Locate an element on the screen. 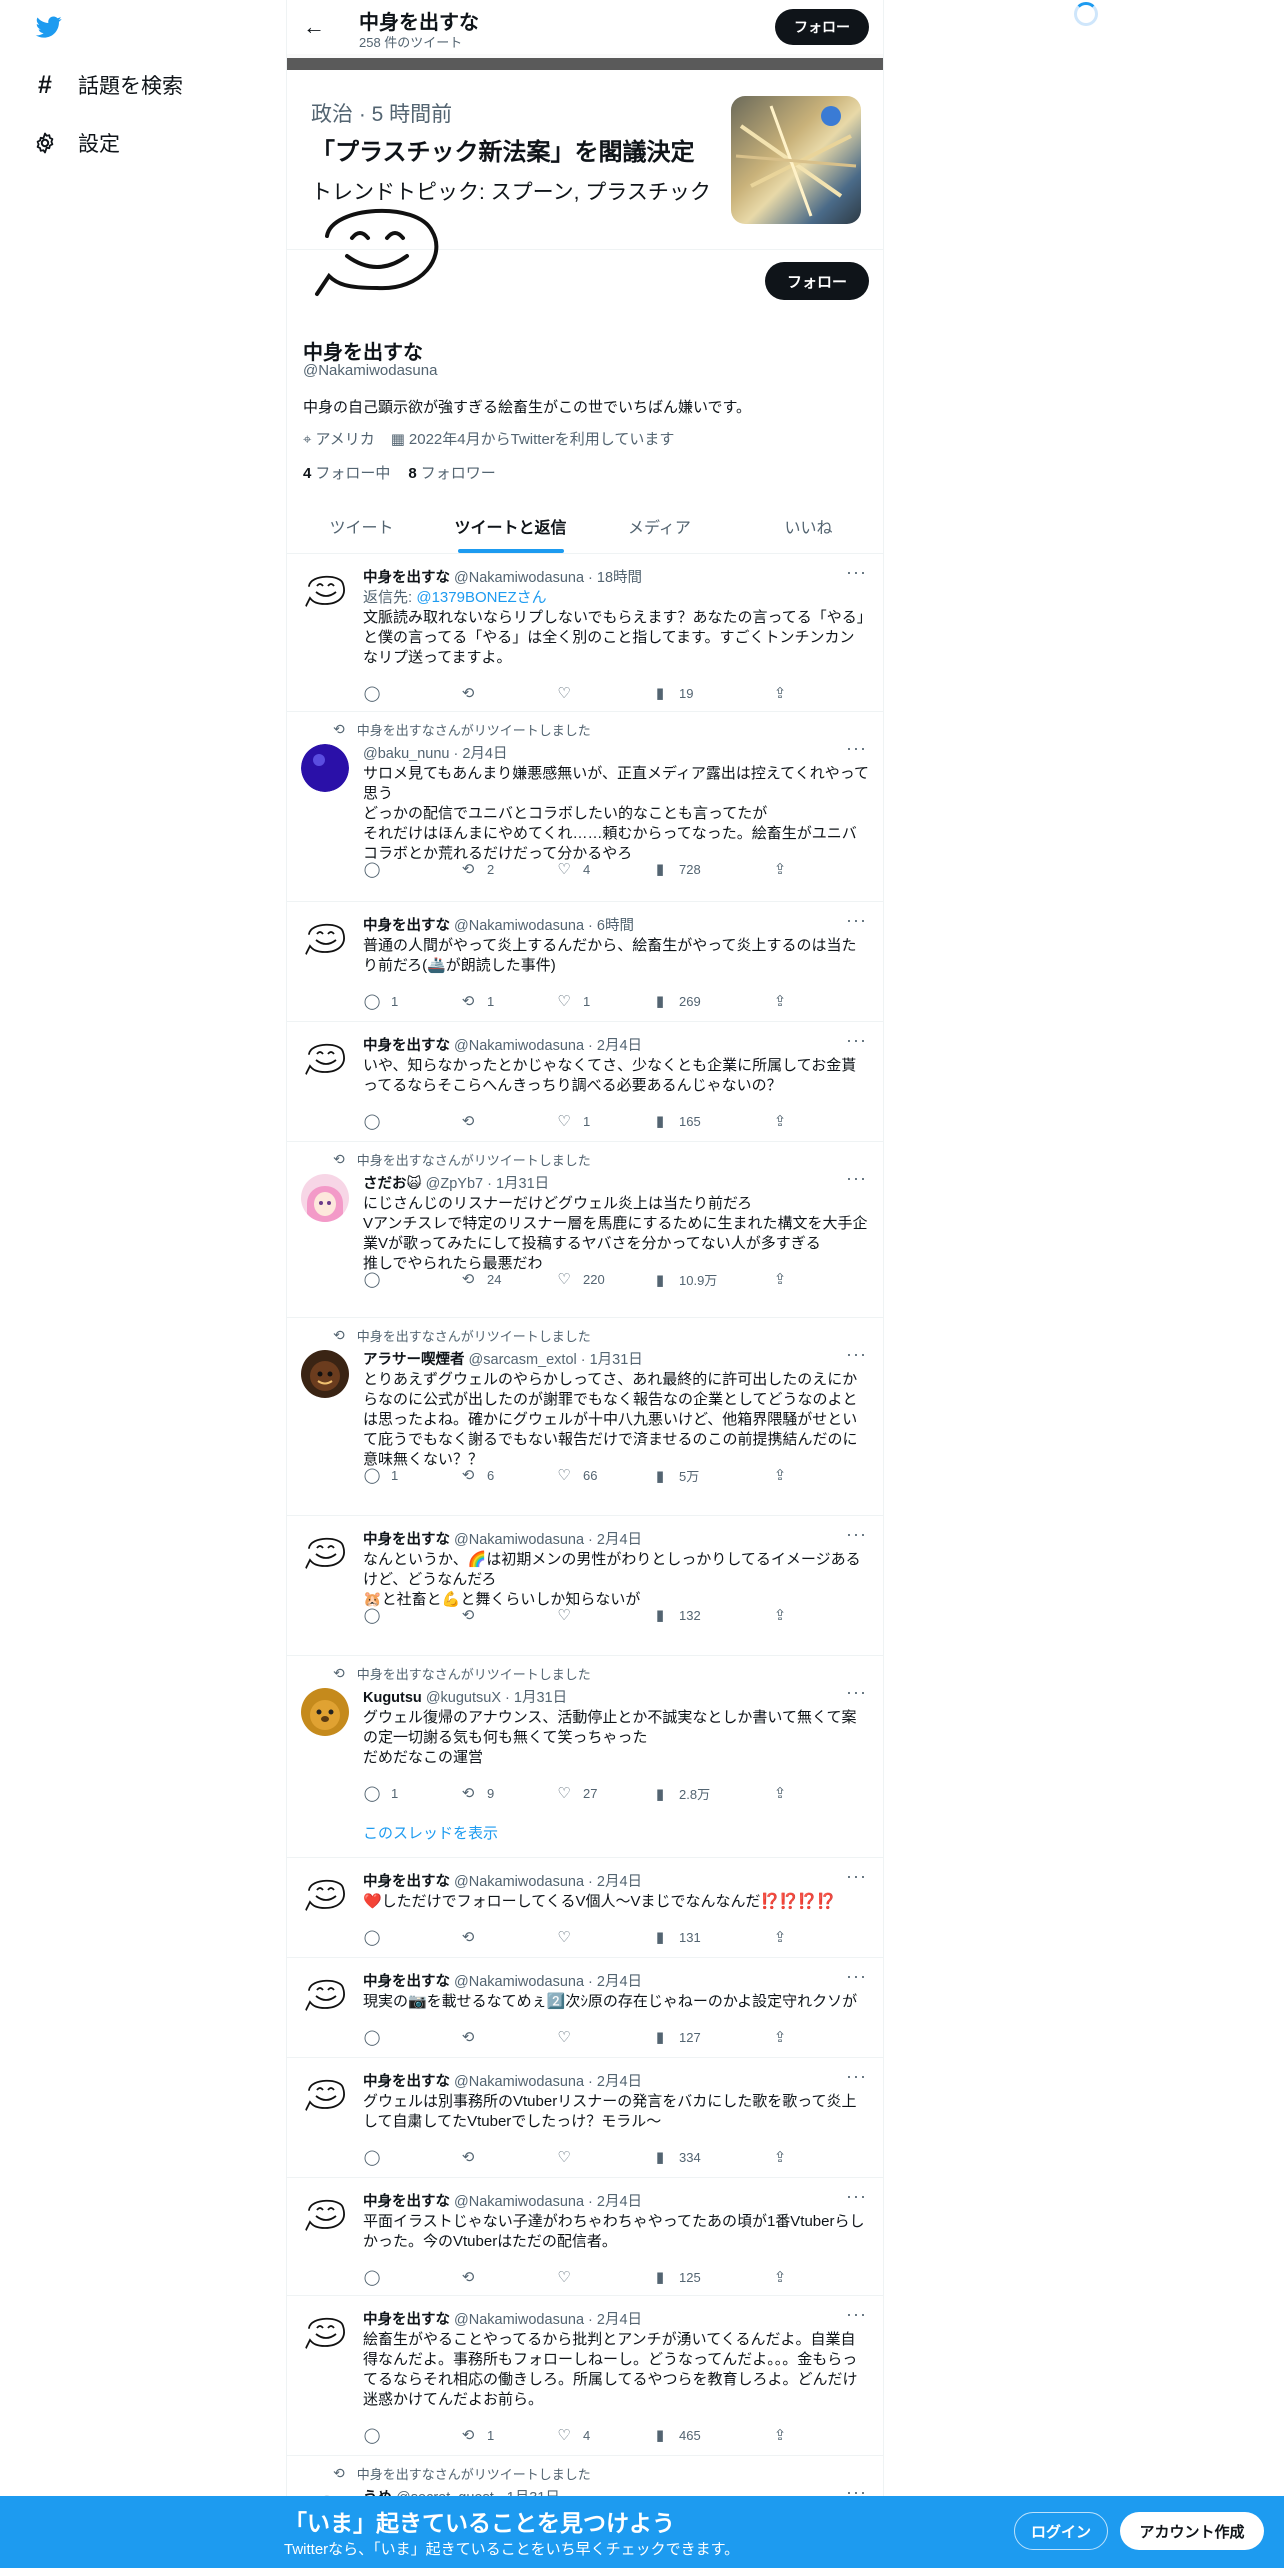 This screenshot has height=2568, width=1284. author-handle: @Nakamiwodasuna · 6時間 is located at coordinates (544, 926).